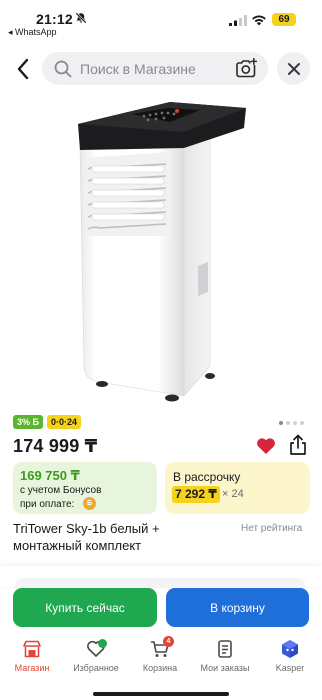  Describe the element at coordinates (290, 659) in the screenshot. I see `tab-kasper: Kasper` at that location.